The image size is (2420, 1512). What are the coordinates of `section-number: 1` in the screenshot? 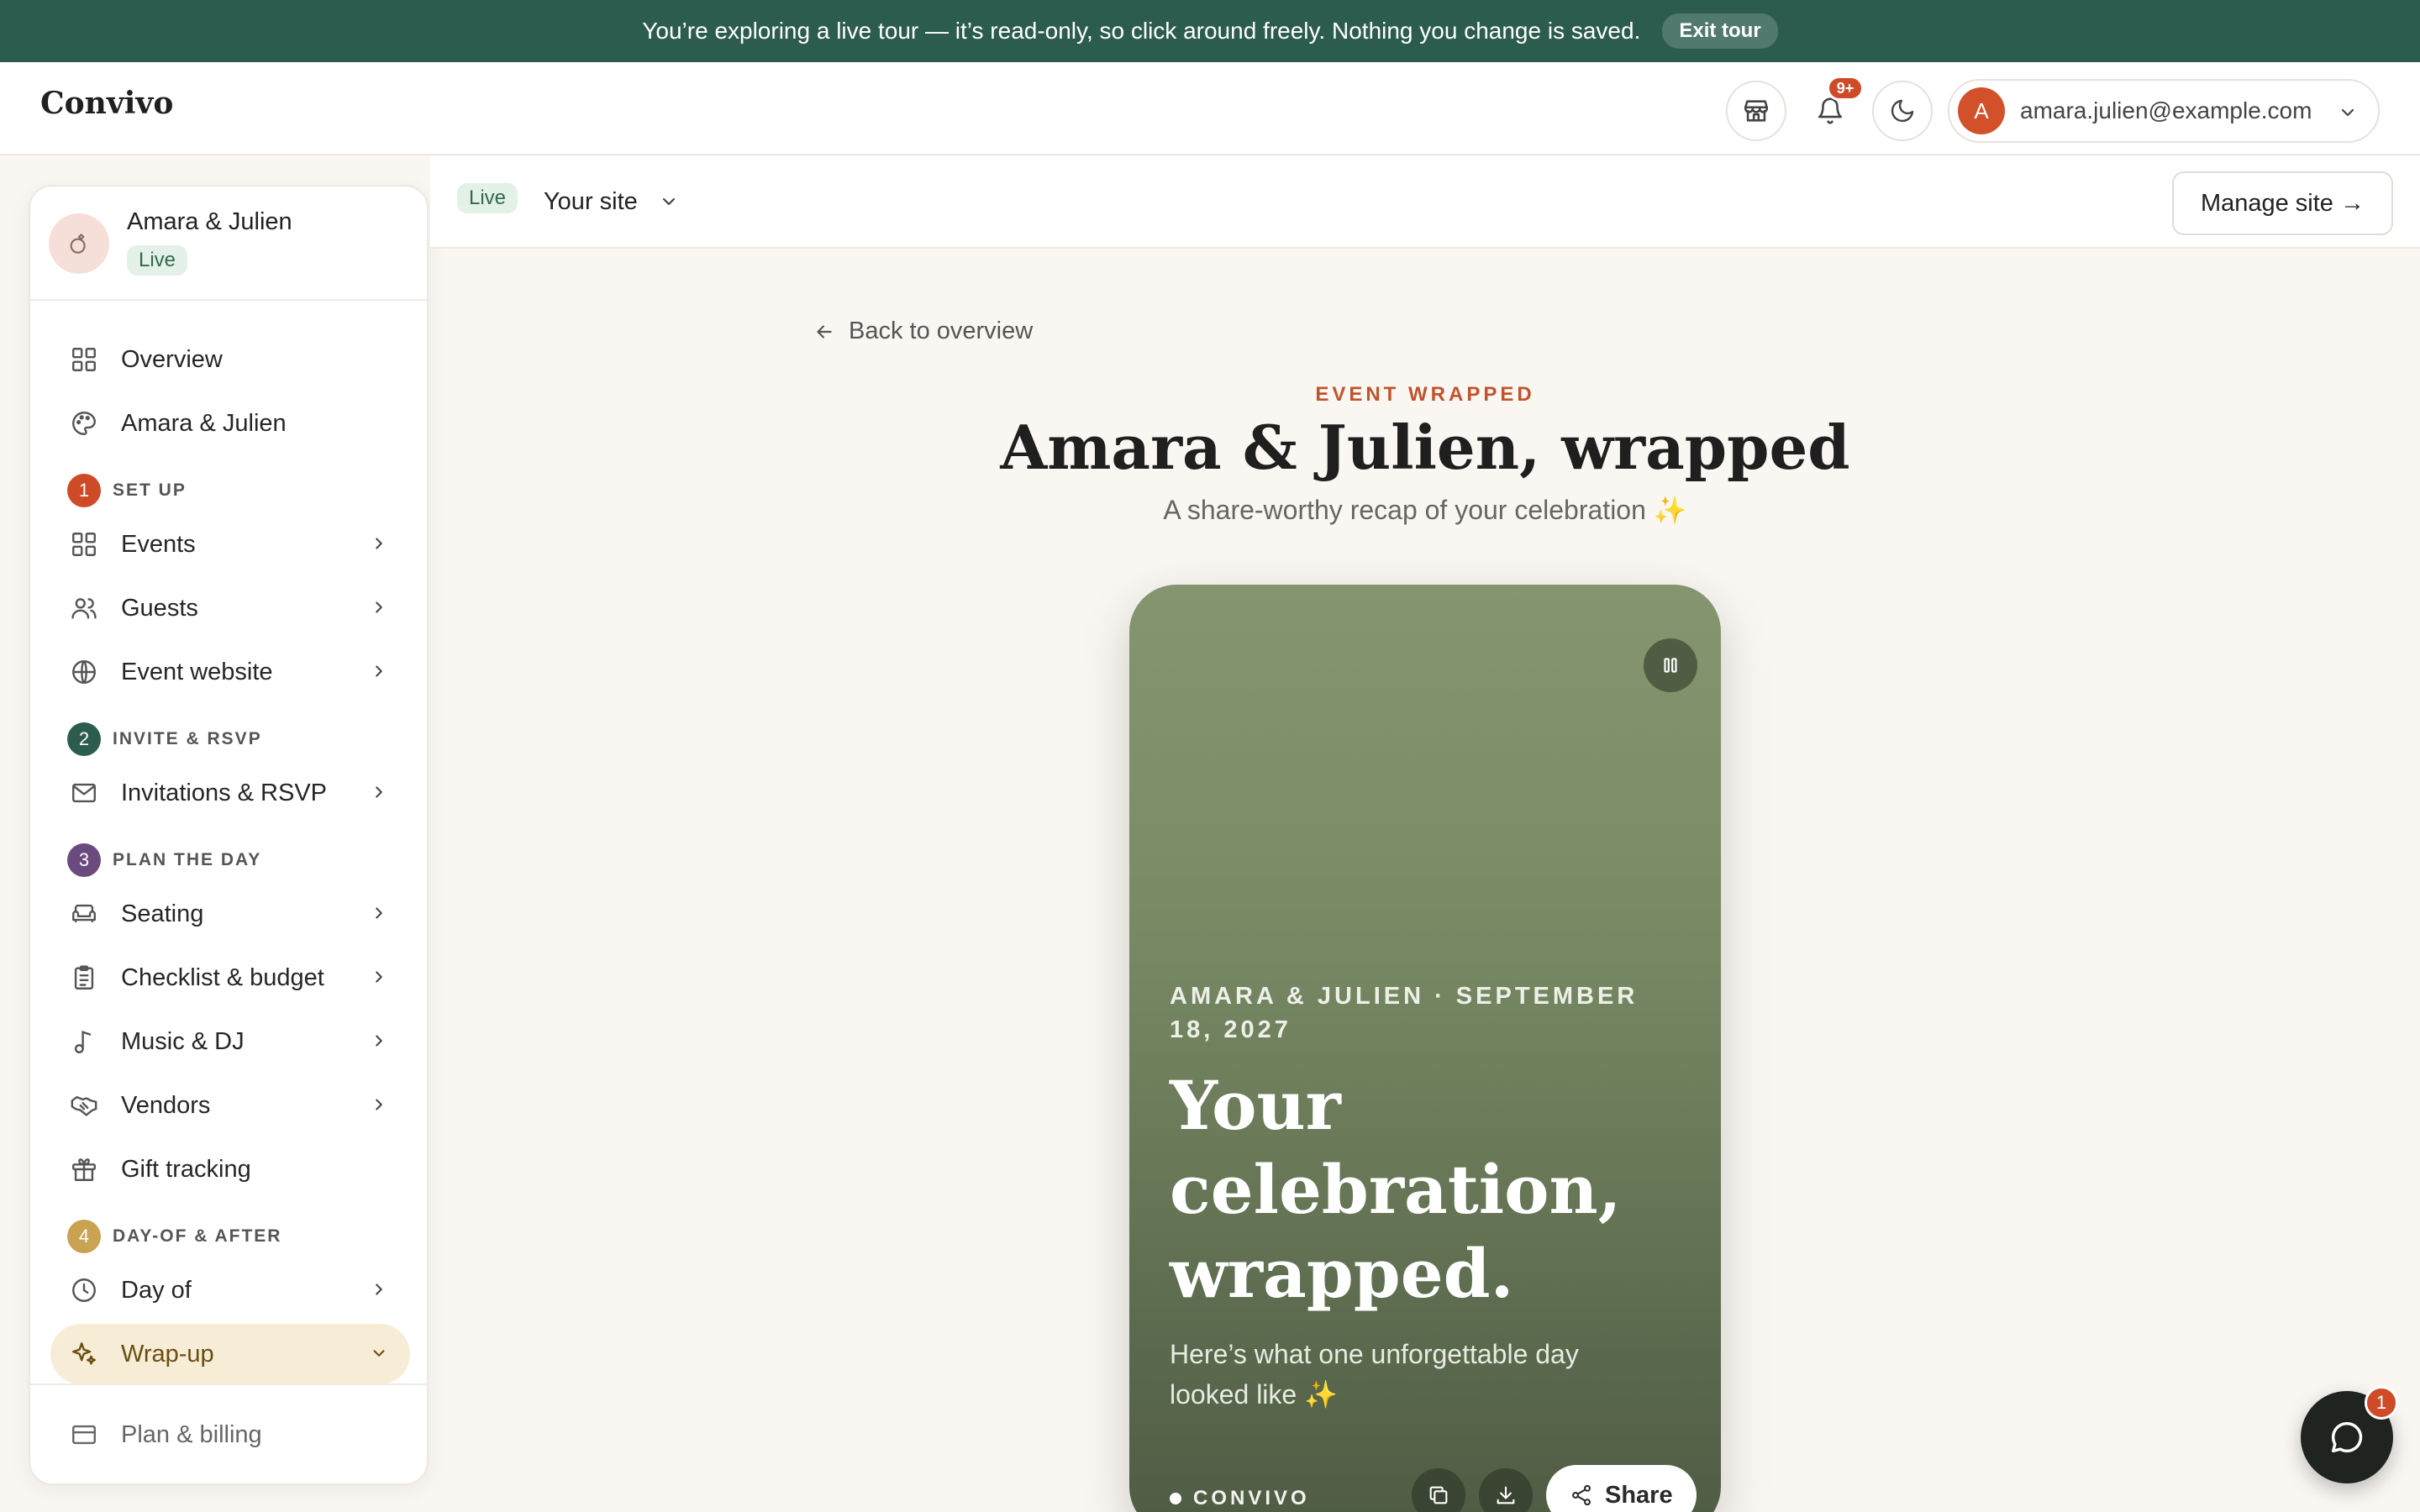 It's located at (84, 490).